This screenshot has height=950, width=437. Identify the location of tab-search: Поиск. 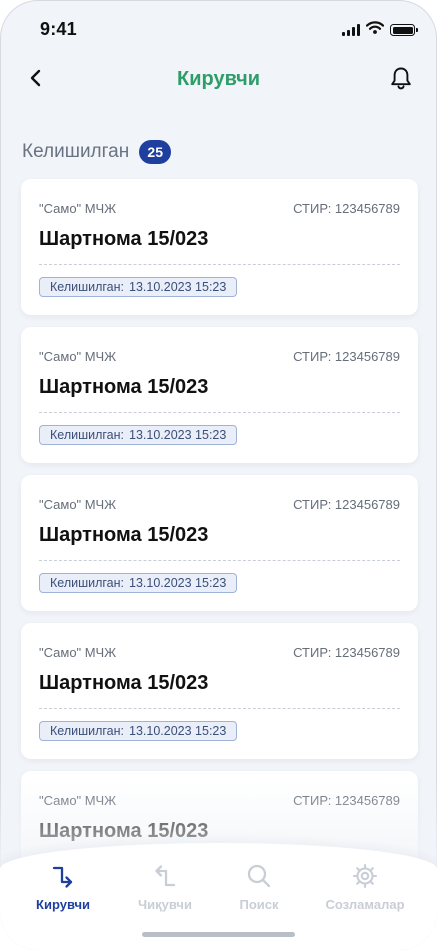
(259, 887).